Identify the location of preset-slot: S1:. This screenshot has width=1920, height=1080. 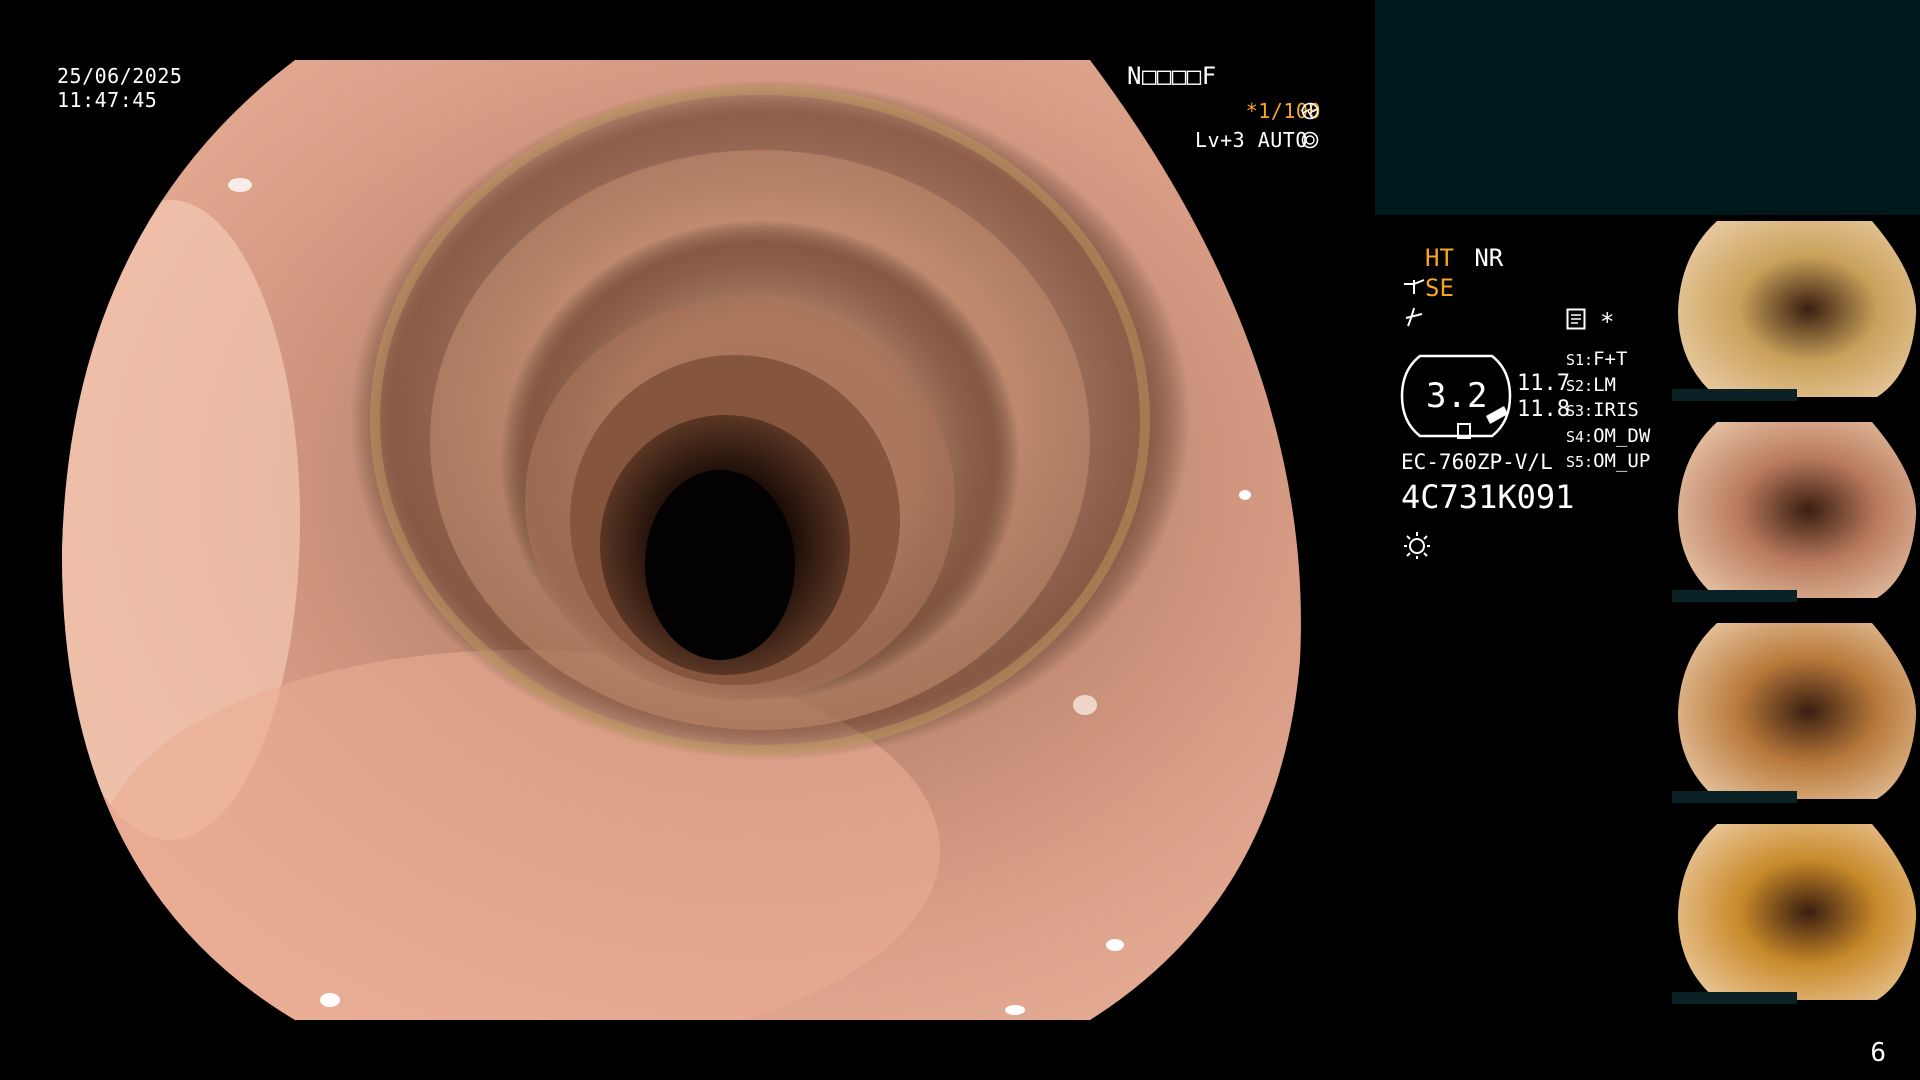
(1580, 360).